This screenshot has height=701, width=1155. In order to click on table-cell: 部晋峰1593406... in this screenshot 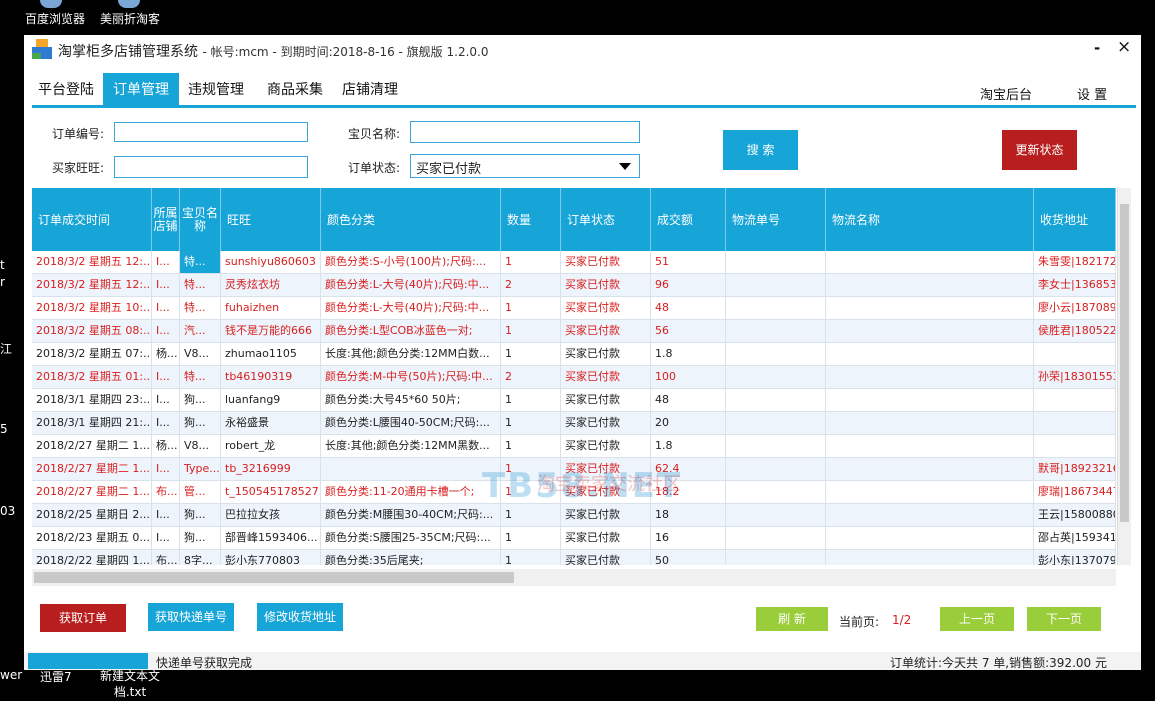, I will do `click(271, 538)`.